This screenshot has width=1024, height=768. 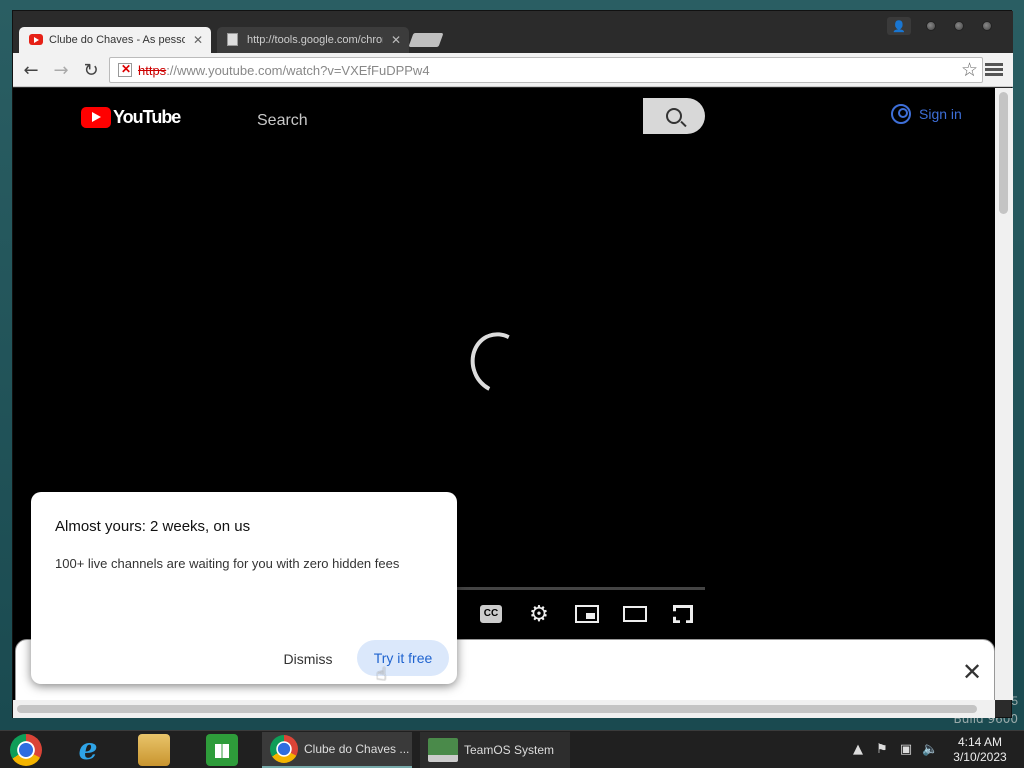 I want to click on sign-in-label: Sign in, so click(x=940, y=114).